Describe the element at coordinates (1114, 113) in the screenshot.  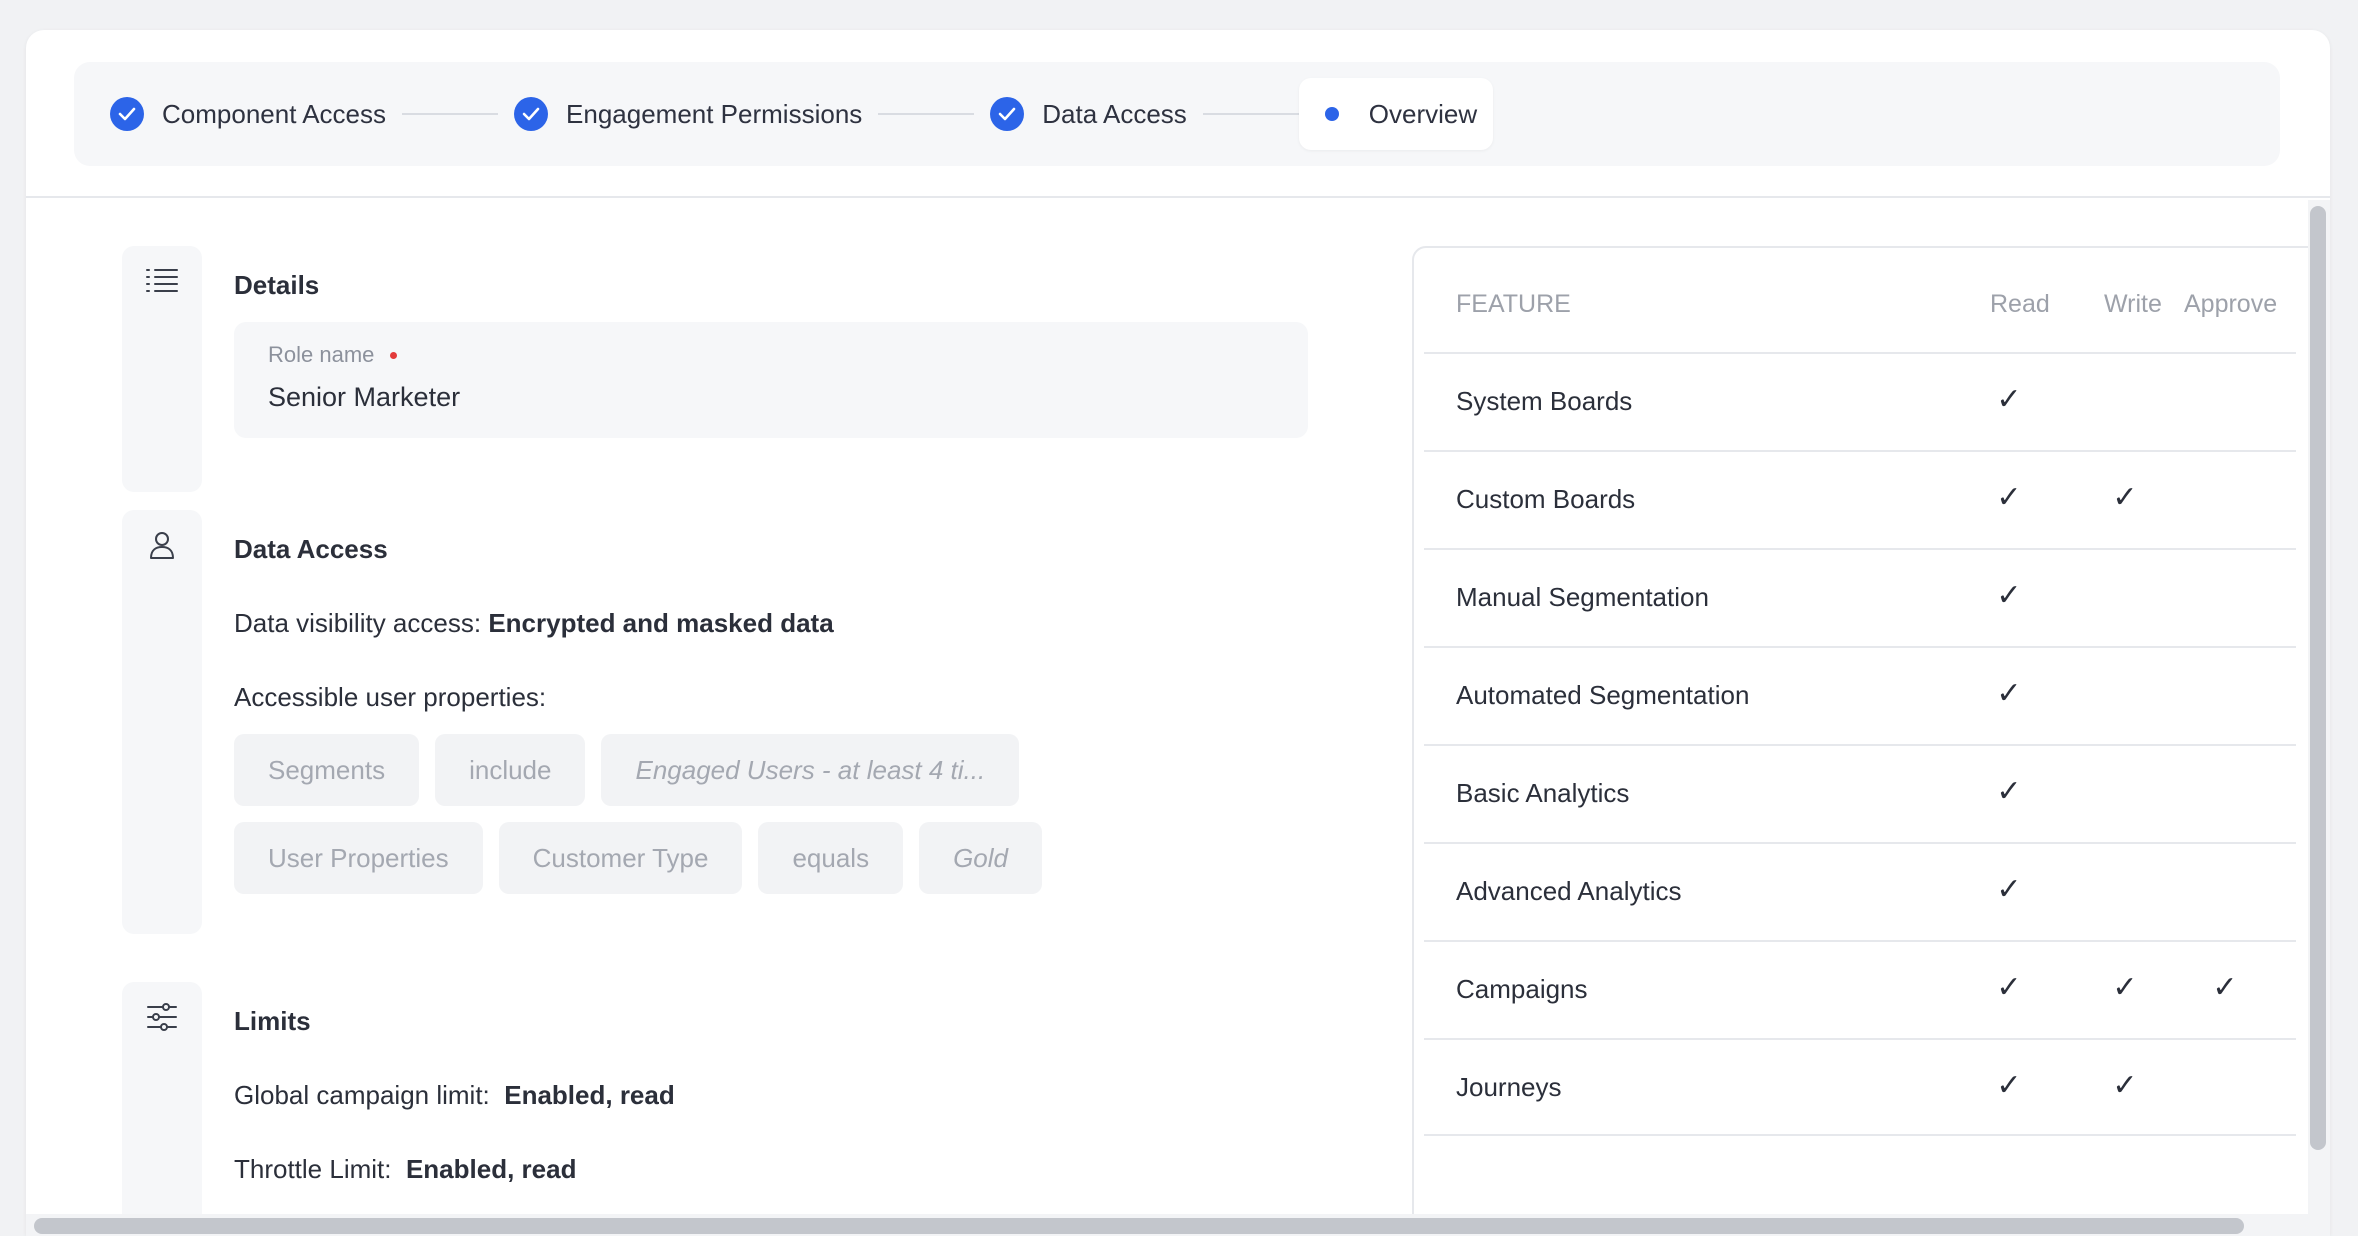
I see `step-label: Data Access` at that location.